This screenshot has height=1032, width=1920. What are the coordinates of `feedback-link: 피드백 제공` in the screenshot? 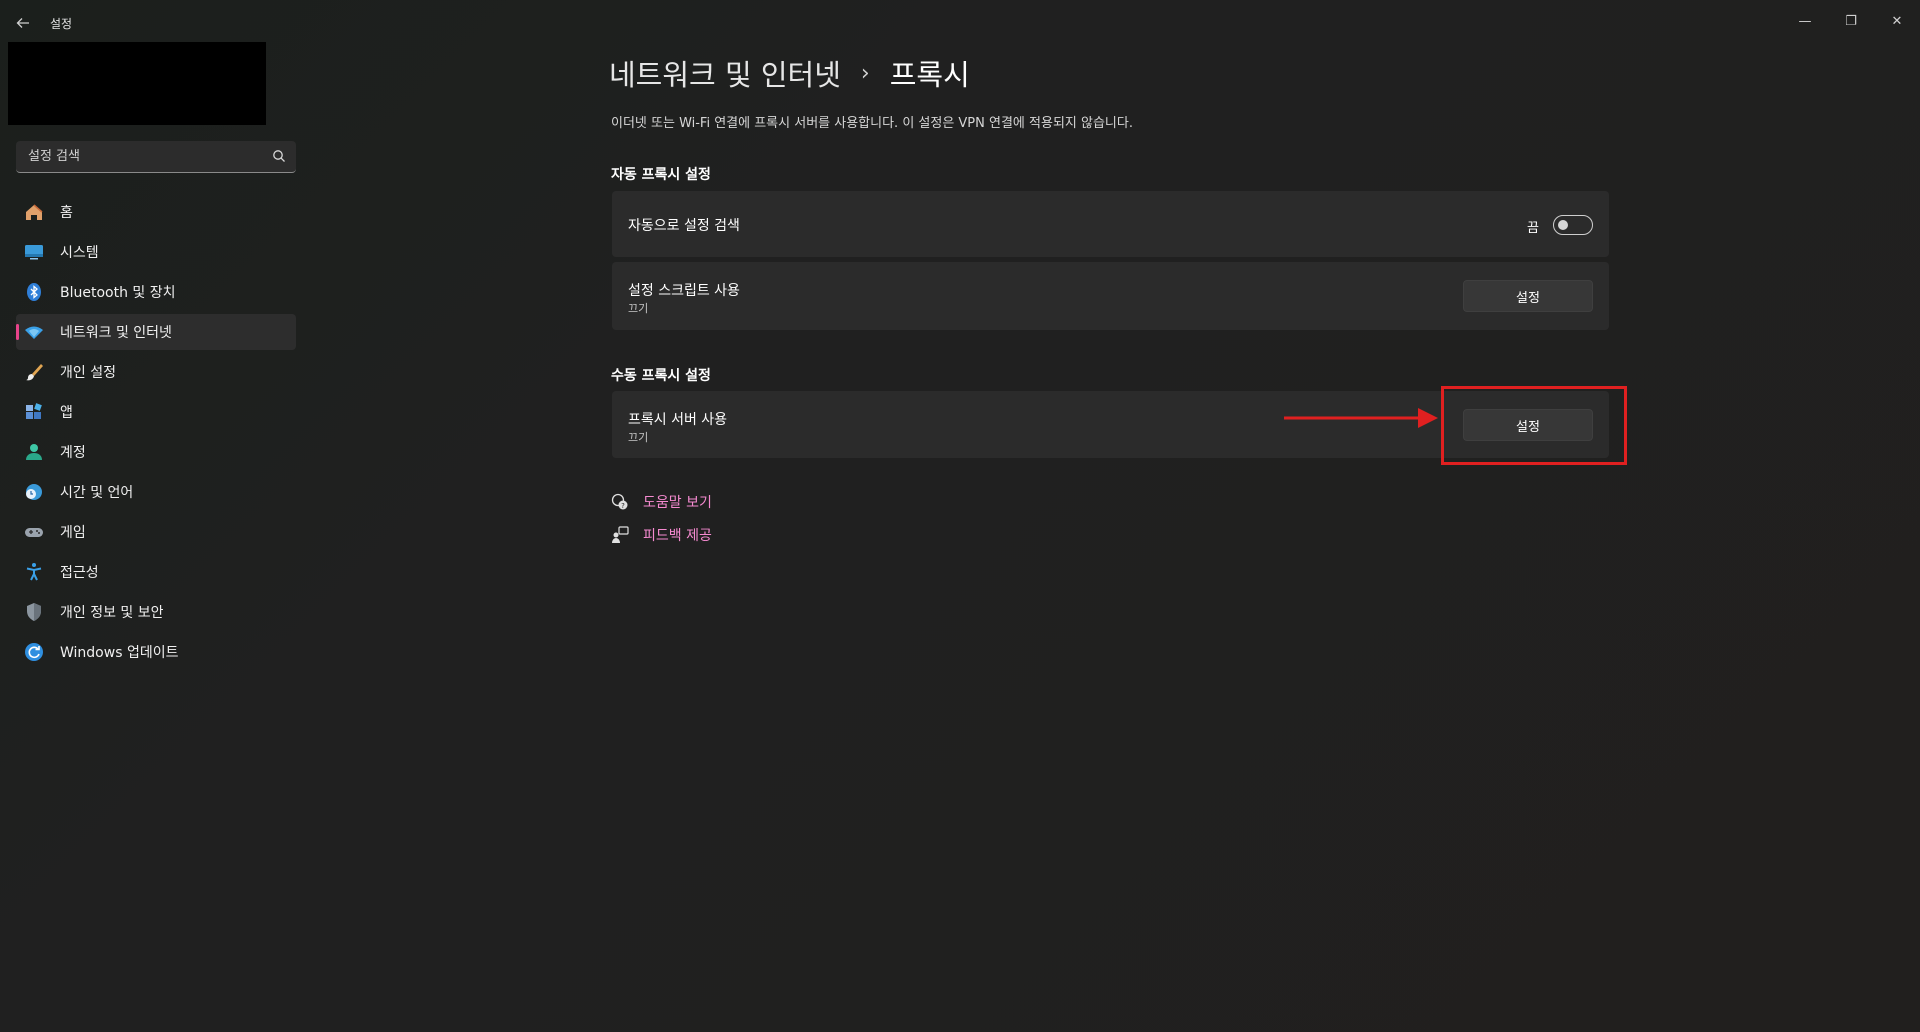 It's located at (661, 535).